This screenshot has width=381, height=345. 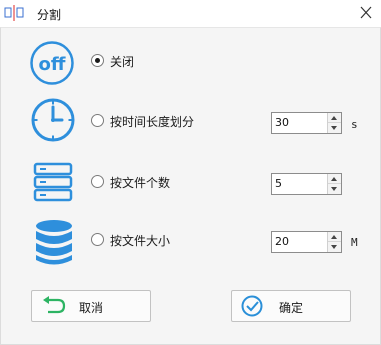 I want to click on option-label-by-file-count: 按文件个数, so click(x=140, y=183).